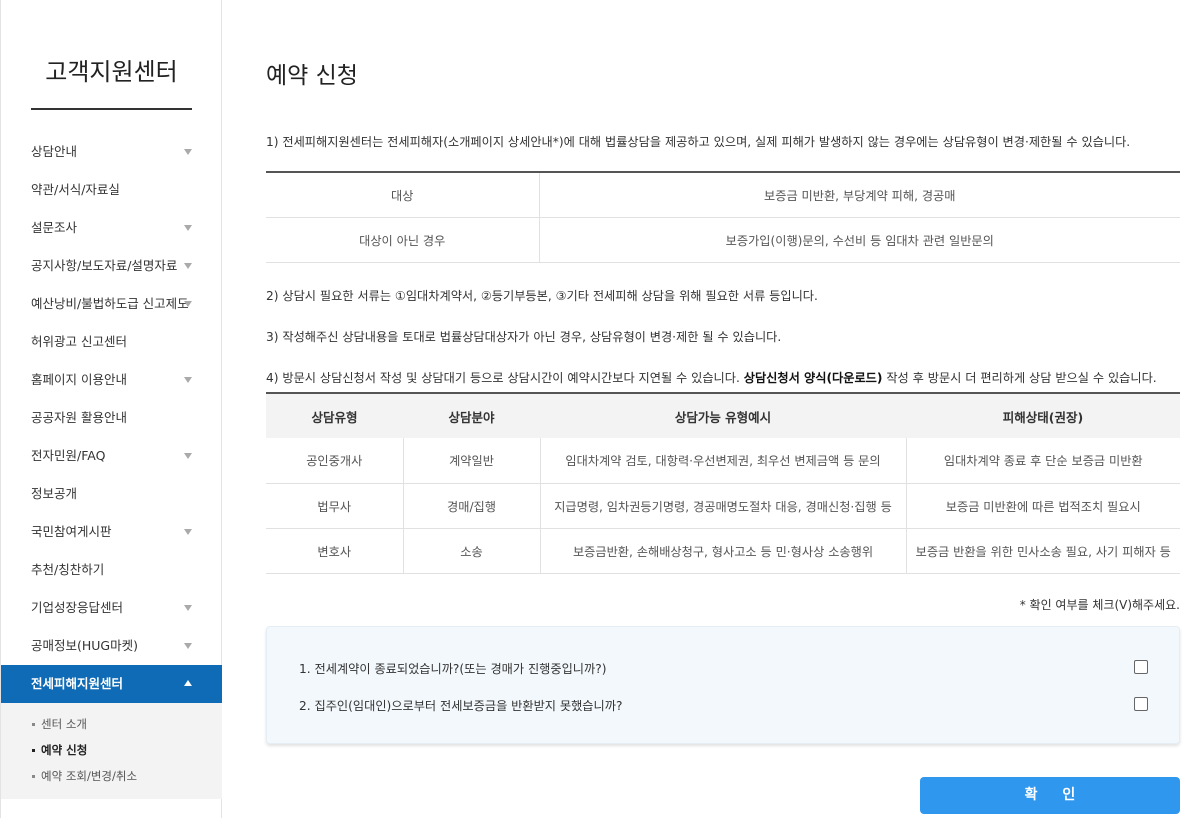  Describe the element at coordinates (111, 228) in the screenshot. I see `sidebar-item-survey: 설문조사` at that location.